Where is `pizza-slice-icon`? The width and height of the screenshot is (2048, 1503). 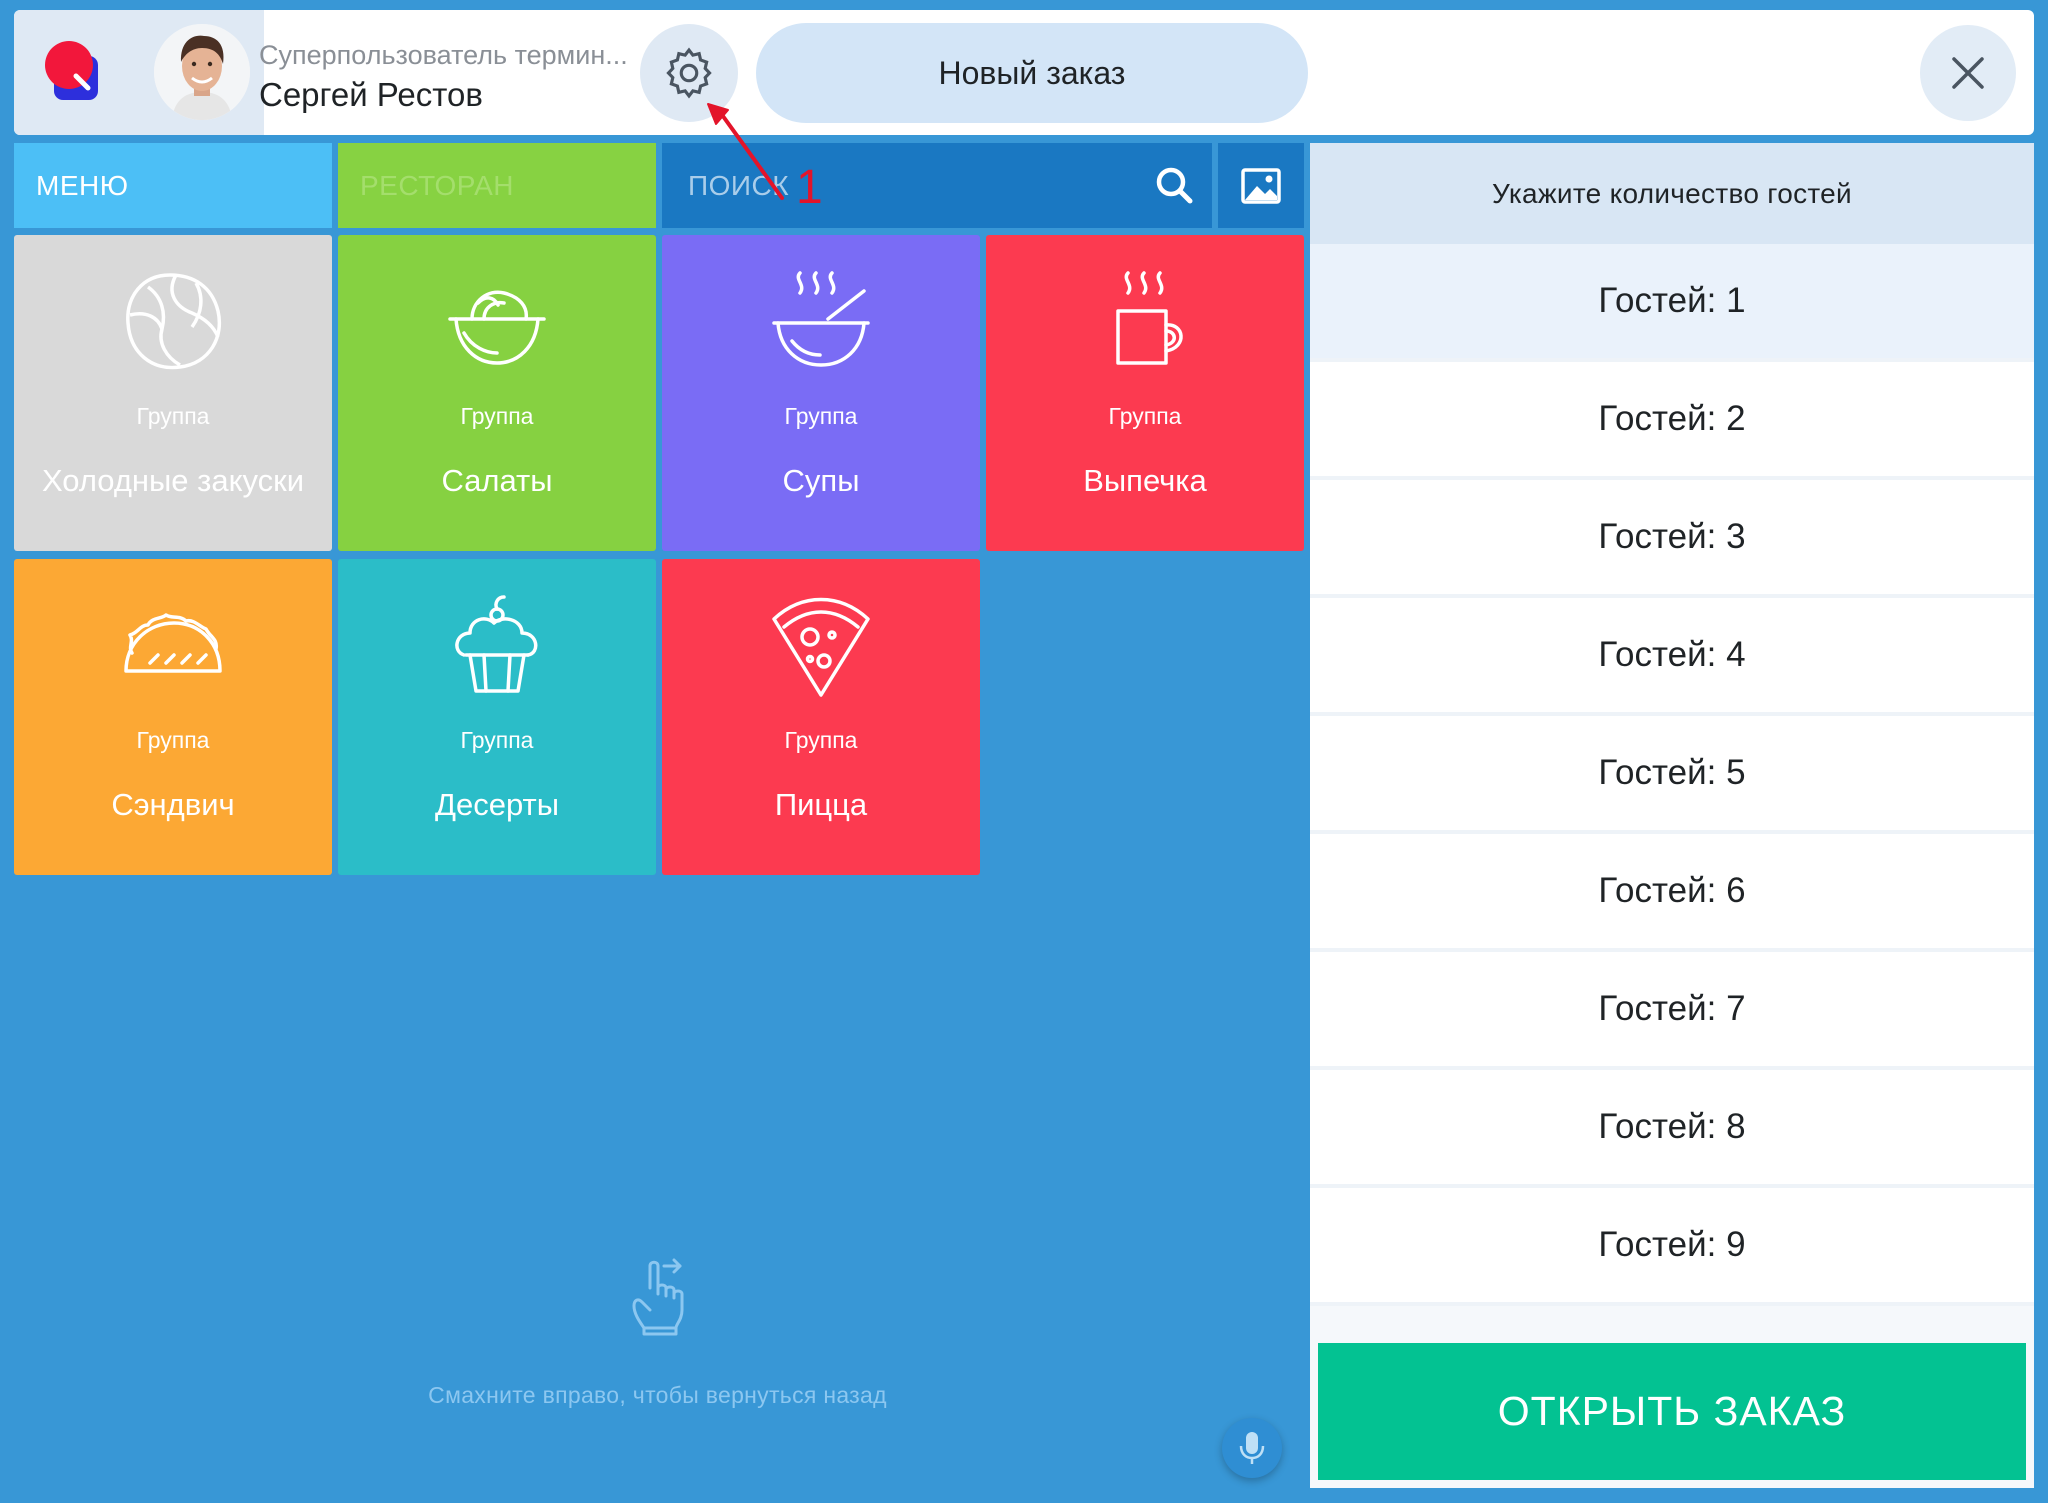 pizza-slice-icon is located at coordinates (821, 647).